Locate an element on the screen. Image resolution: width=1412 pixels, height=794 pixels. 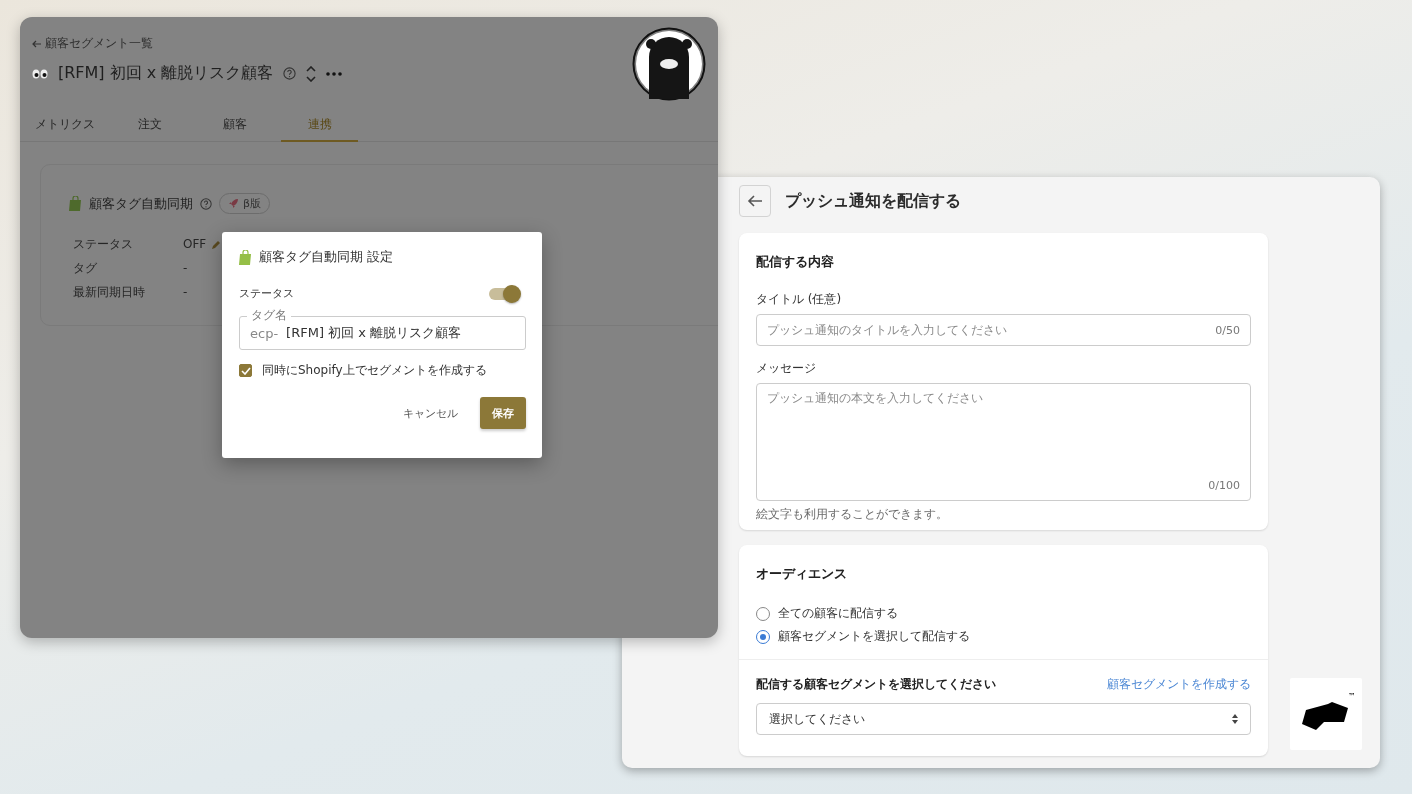
tab: 顧客 is located at coordinates (234, 125).